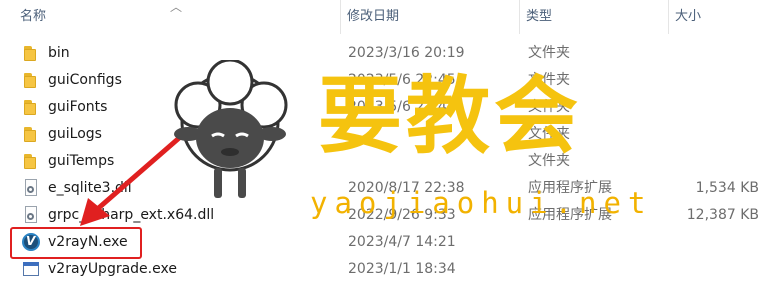 This screenshot has height=293, width=779. I want to click on column-header-bar: 名称 ︿ 修改日期 类型 大小, so click(389, 17).